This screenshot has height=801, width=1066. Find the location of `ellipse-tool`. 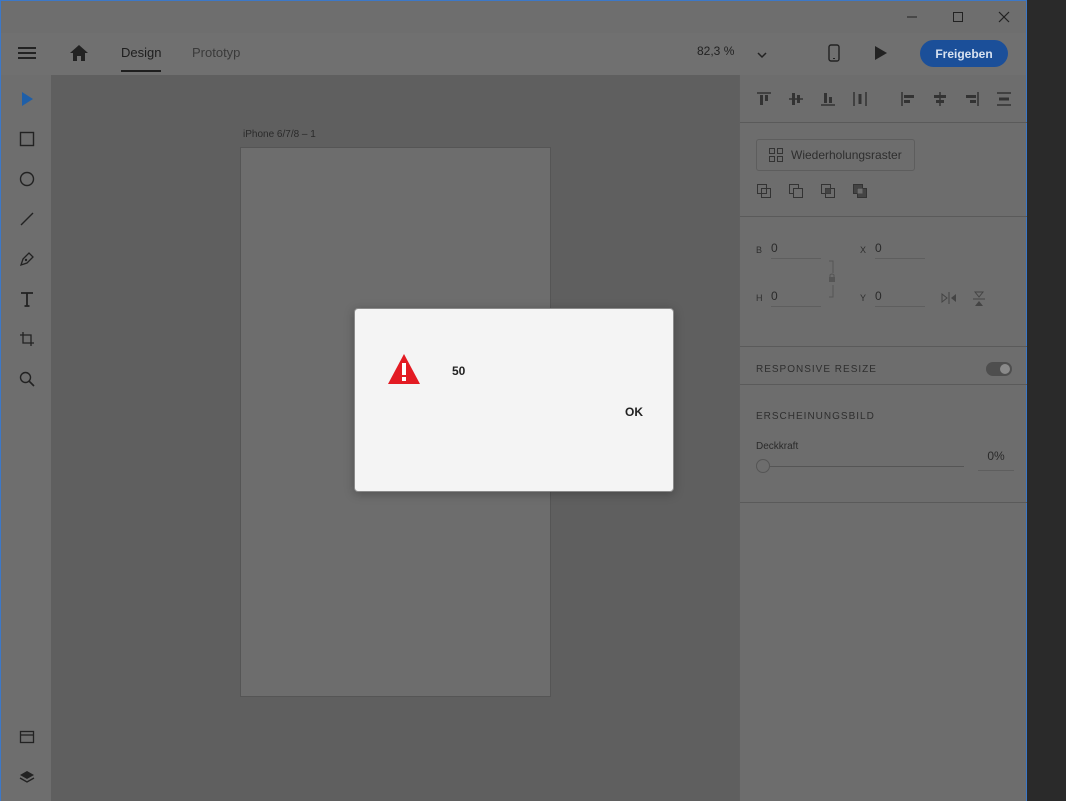

ellipse-tool is located at coordinates (27, 179).